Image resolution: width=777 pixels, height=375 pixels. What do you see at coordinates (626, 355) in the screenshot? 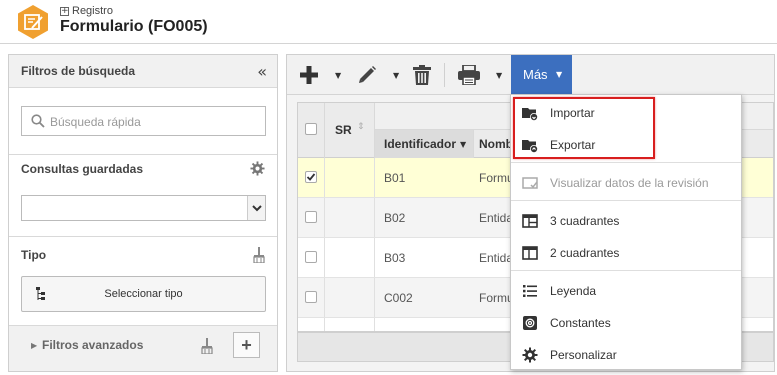
I see `menu-item-customize: Personalizar` at bounding box center [626, 355].